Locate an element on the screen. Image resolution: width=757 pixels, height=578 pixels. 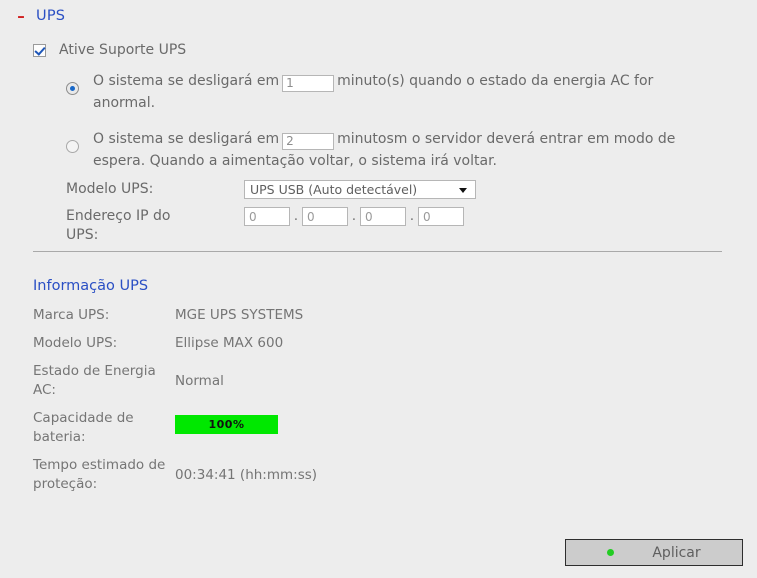
battery-capacity-label: Capacidade de bateria: is located at coordinates (83, 427).